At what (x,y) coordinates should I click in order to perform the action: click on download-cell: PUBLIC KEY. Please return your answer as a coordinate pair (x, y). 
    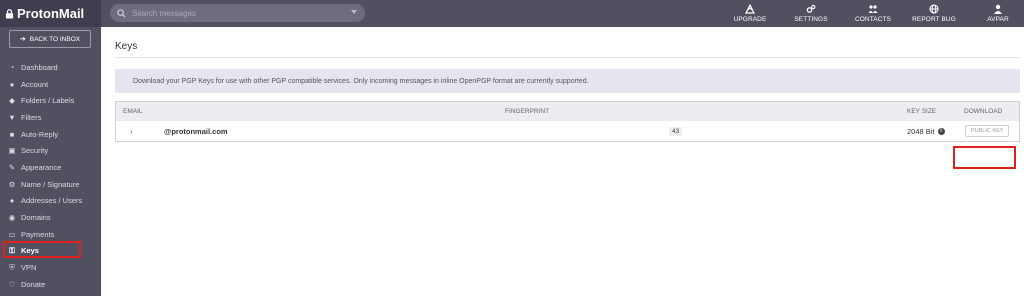
    Looking at the image, I should click on (987, 131).